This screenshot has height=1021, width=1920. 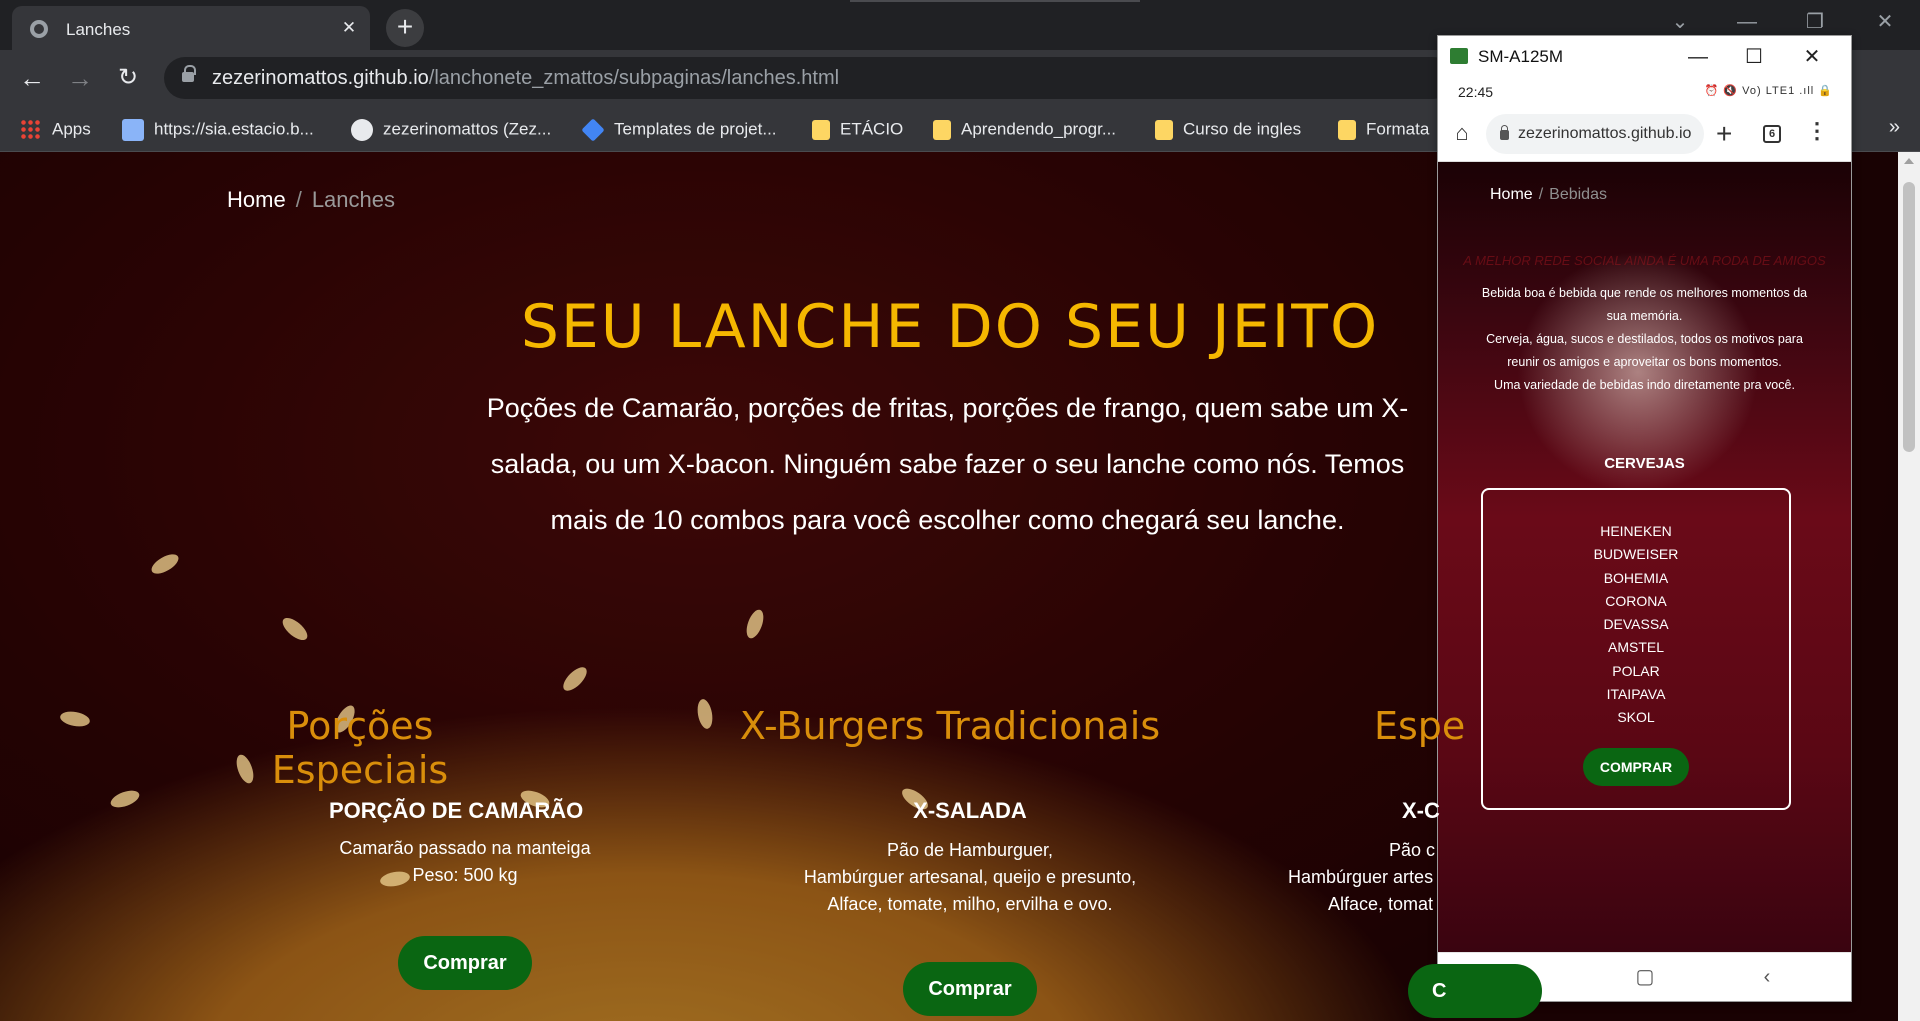 I want to click on back-icon: ←, so click(x=32, y=78).